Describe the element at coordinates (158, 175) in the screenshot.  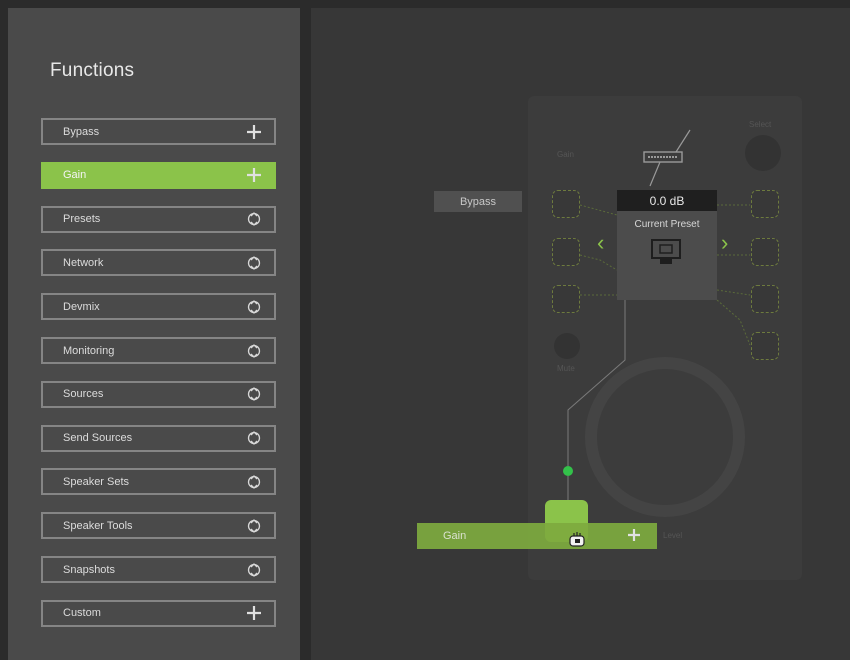
I see `function-item-gain: Gain` at that location.